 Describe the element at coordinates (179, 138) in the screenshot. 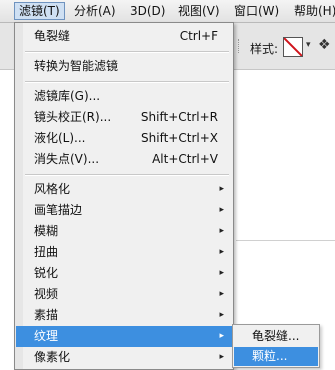

I see `menu-item-shortcut: Shift+Ctrl+X` at that location.